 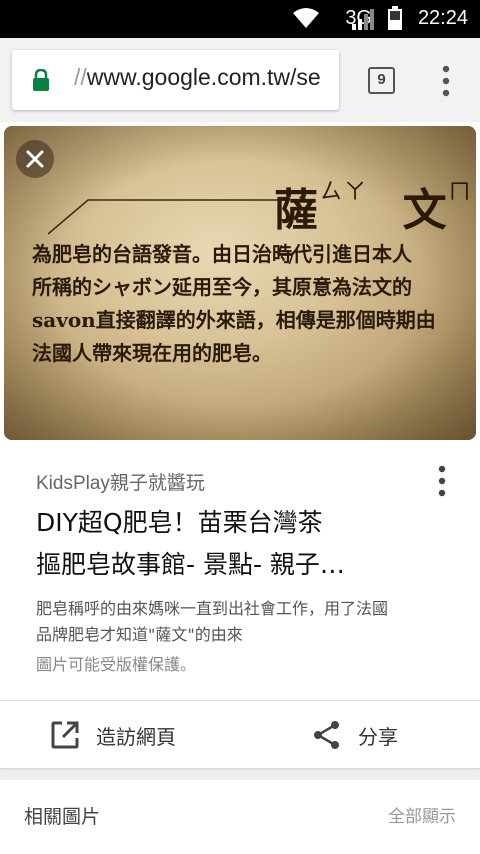 I want to click on related-images-section: 相關圖片 全部顯示, so click(x=240, y=817).